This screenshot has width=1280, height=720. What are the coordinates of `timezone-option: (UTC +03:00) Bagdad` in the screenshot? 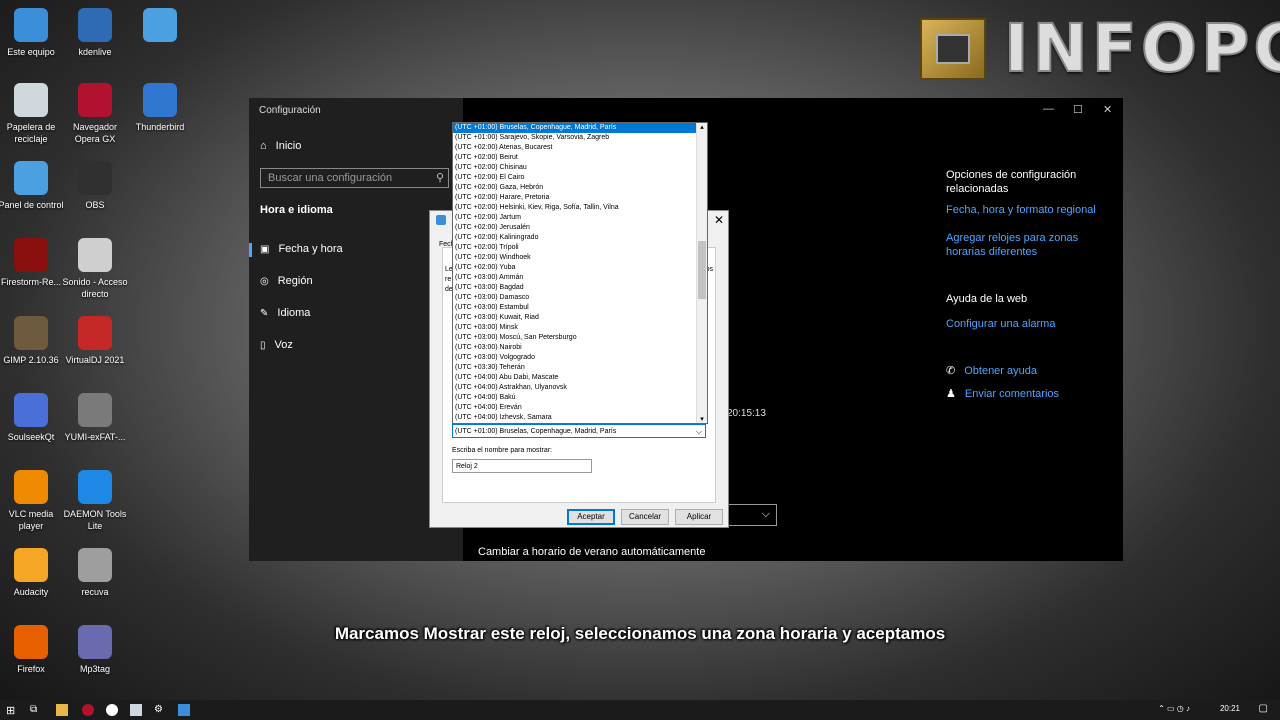 It's located at (580, 288).